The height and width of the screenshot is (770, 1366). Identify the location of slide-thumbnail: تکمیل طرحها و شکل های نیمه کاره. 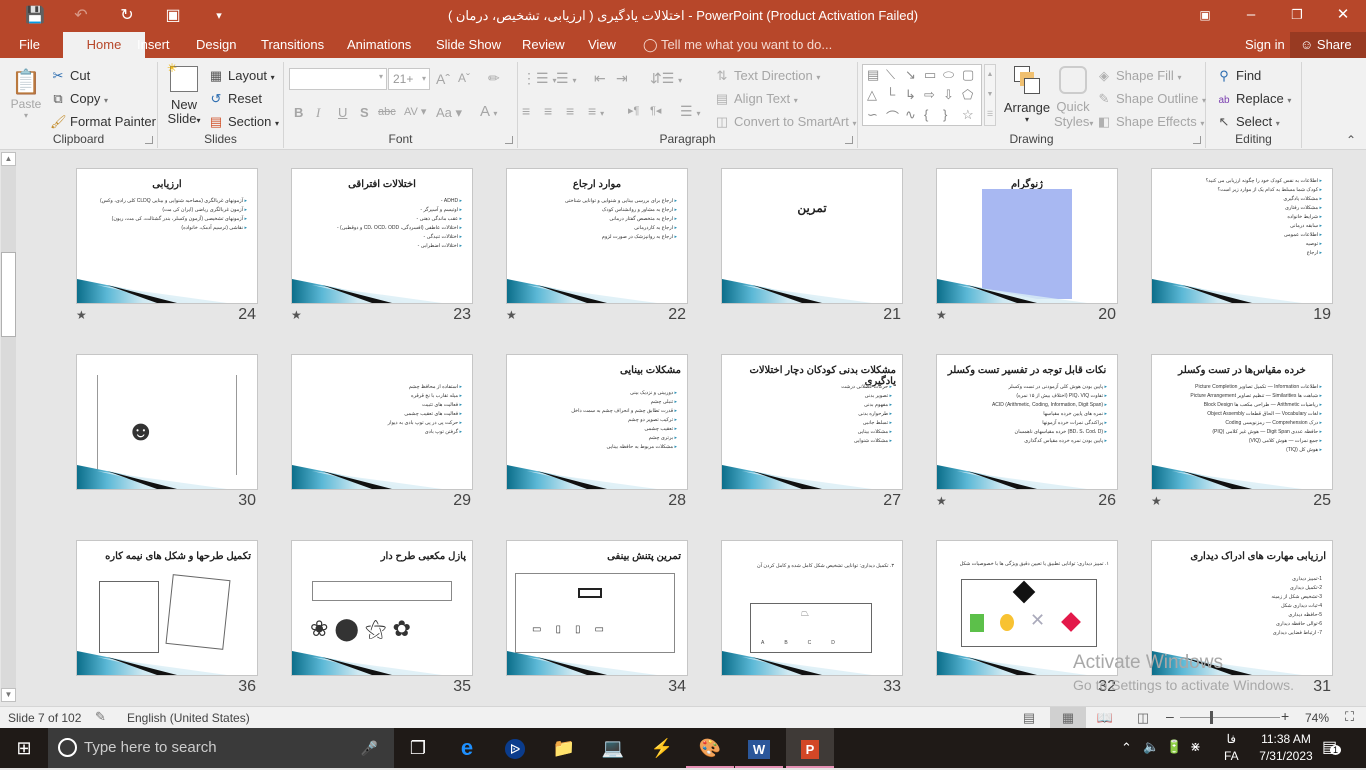
(167, 608).